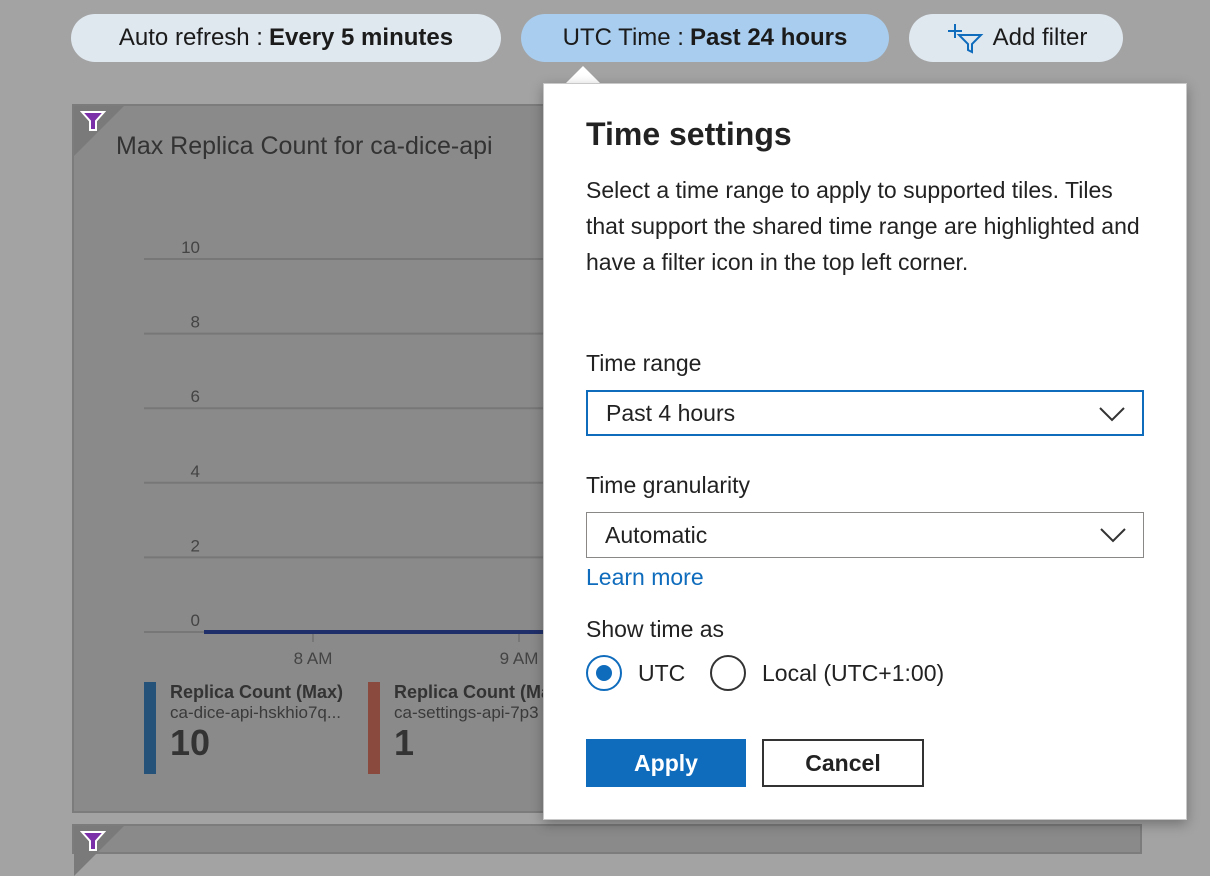 Image resolution: width=1210 pixels, height=876 pixels. I want to click on time-range-label: Time range, so click(644, 363).